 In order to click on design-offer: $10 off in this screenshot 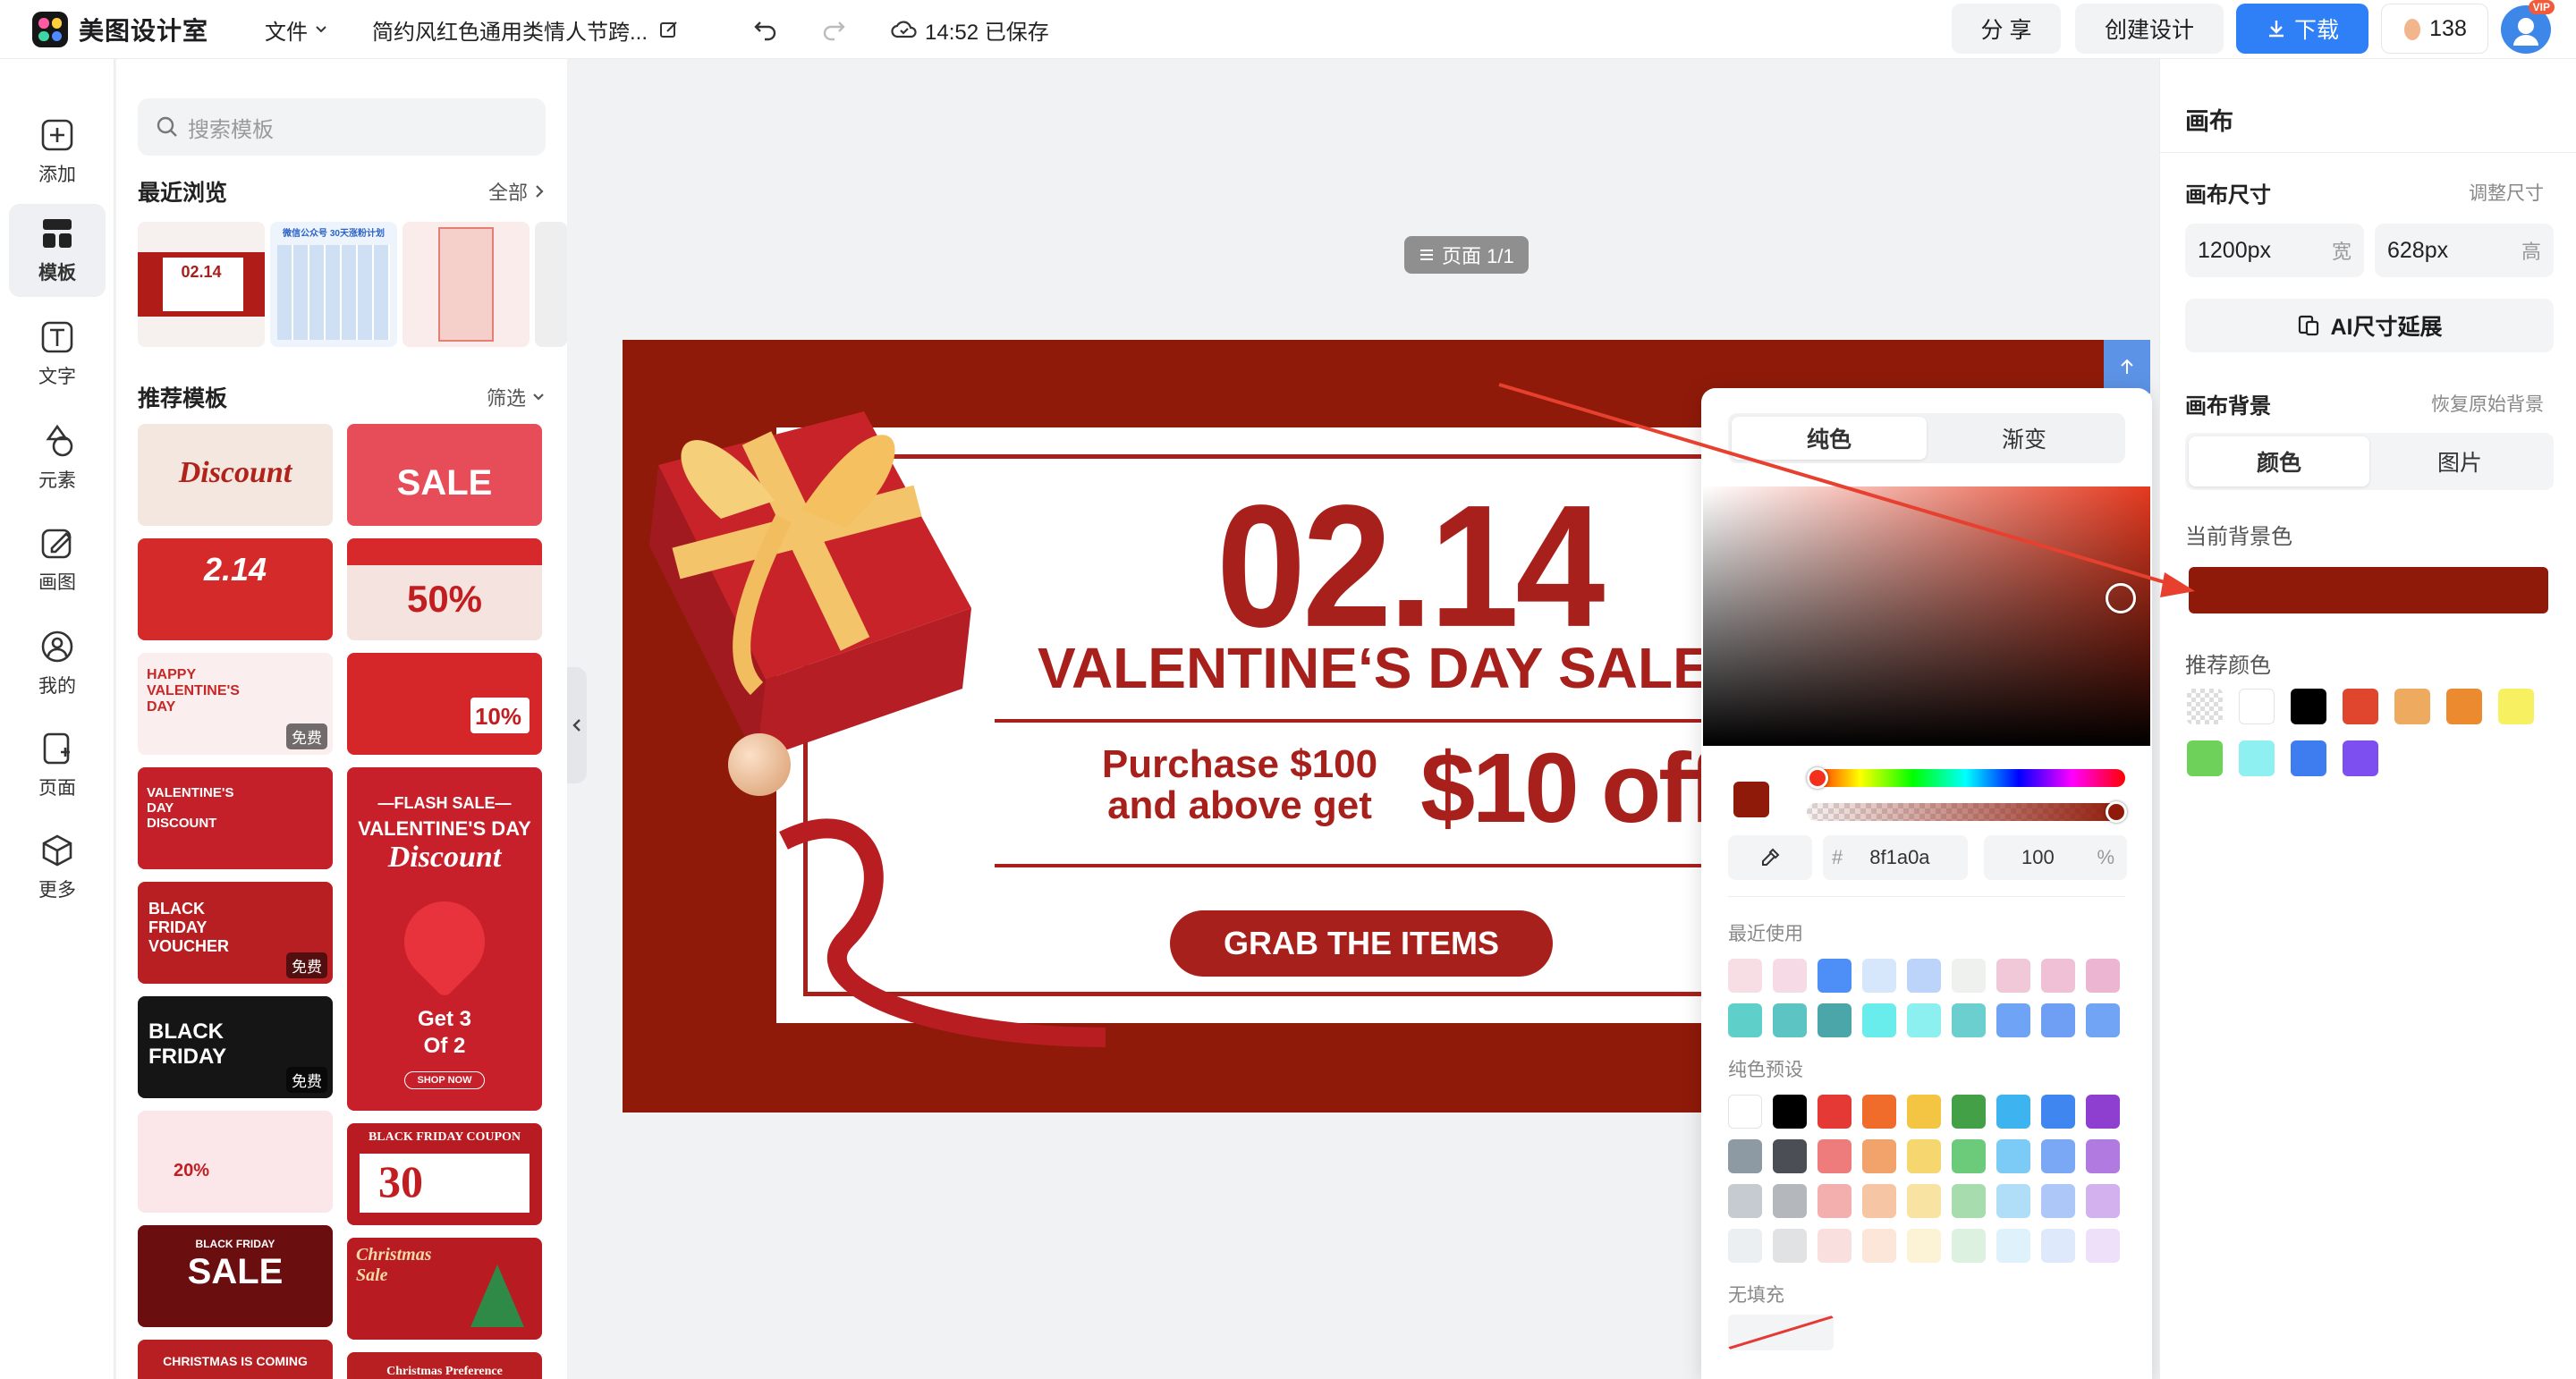, I will do `click(1571, 788)`.